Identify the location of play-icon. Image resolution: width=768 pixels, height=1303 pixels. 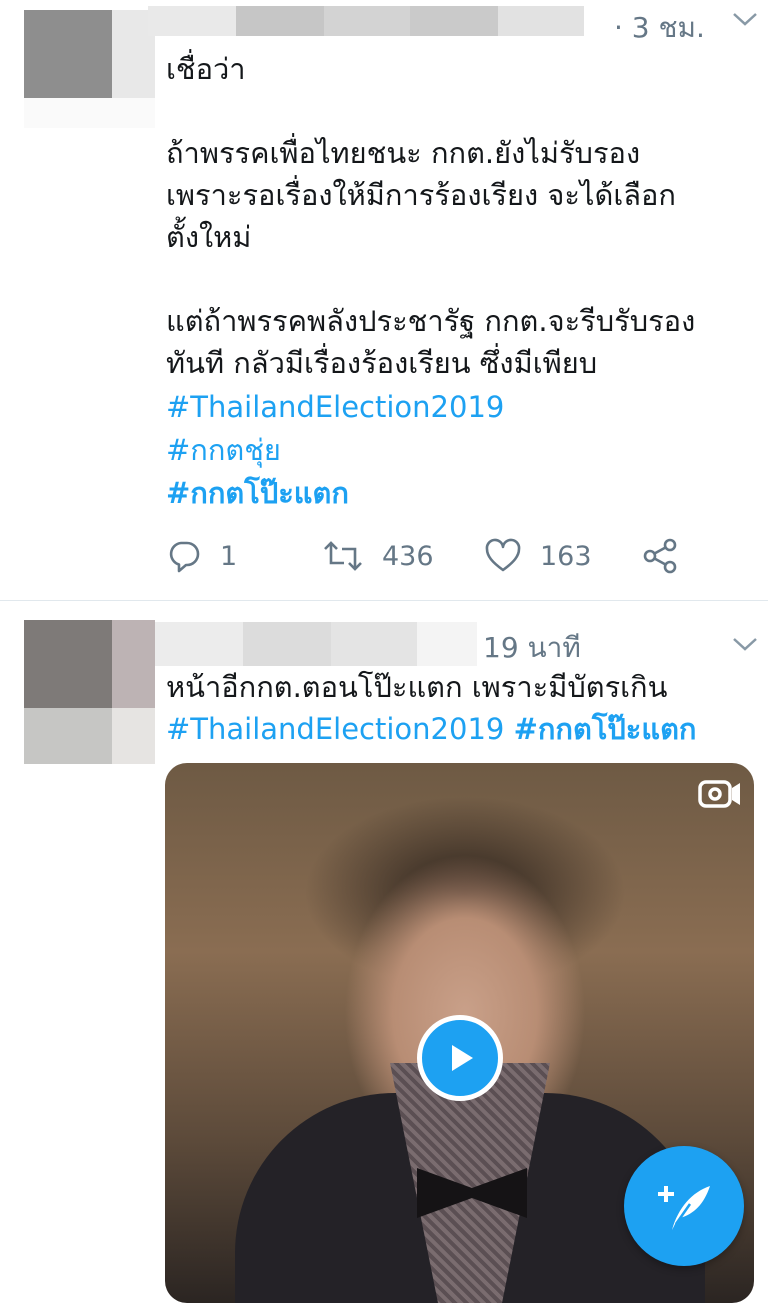
(462, 1058).